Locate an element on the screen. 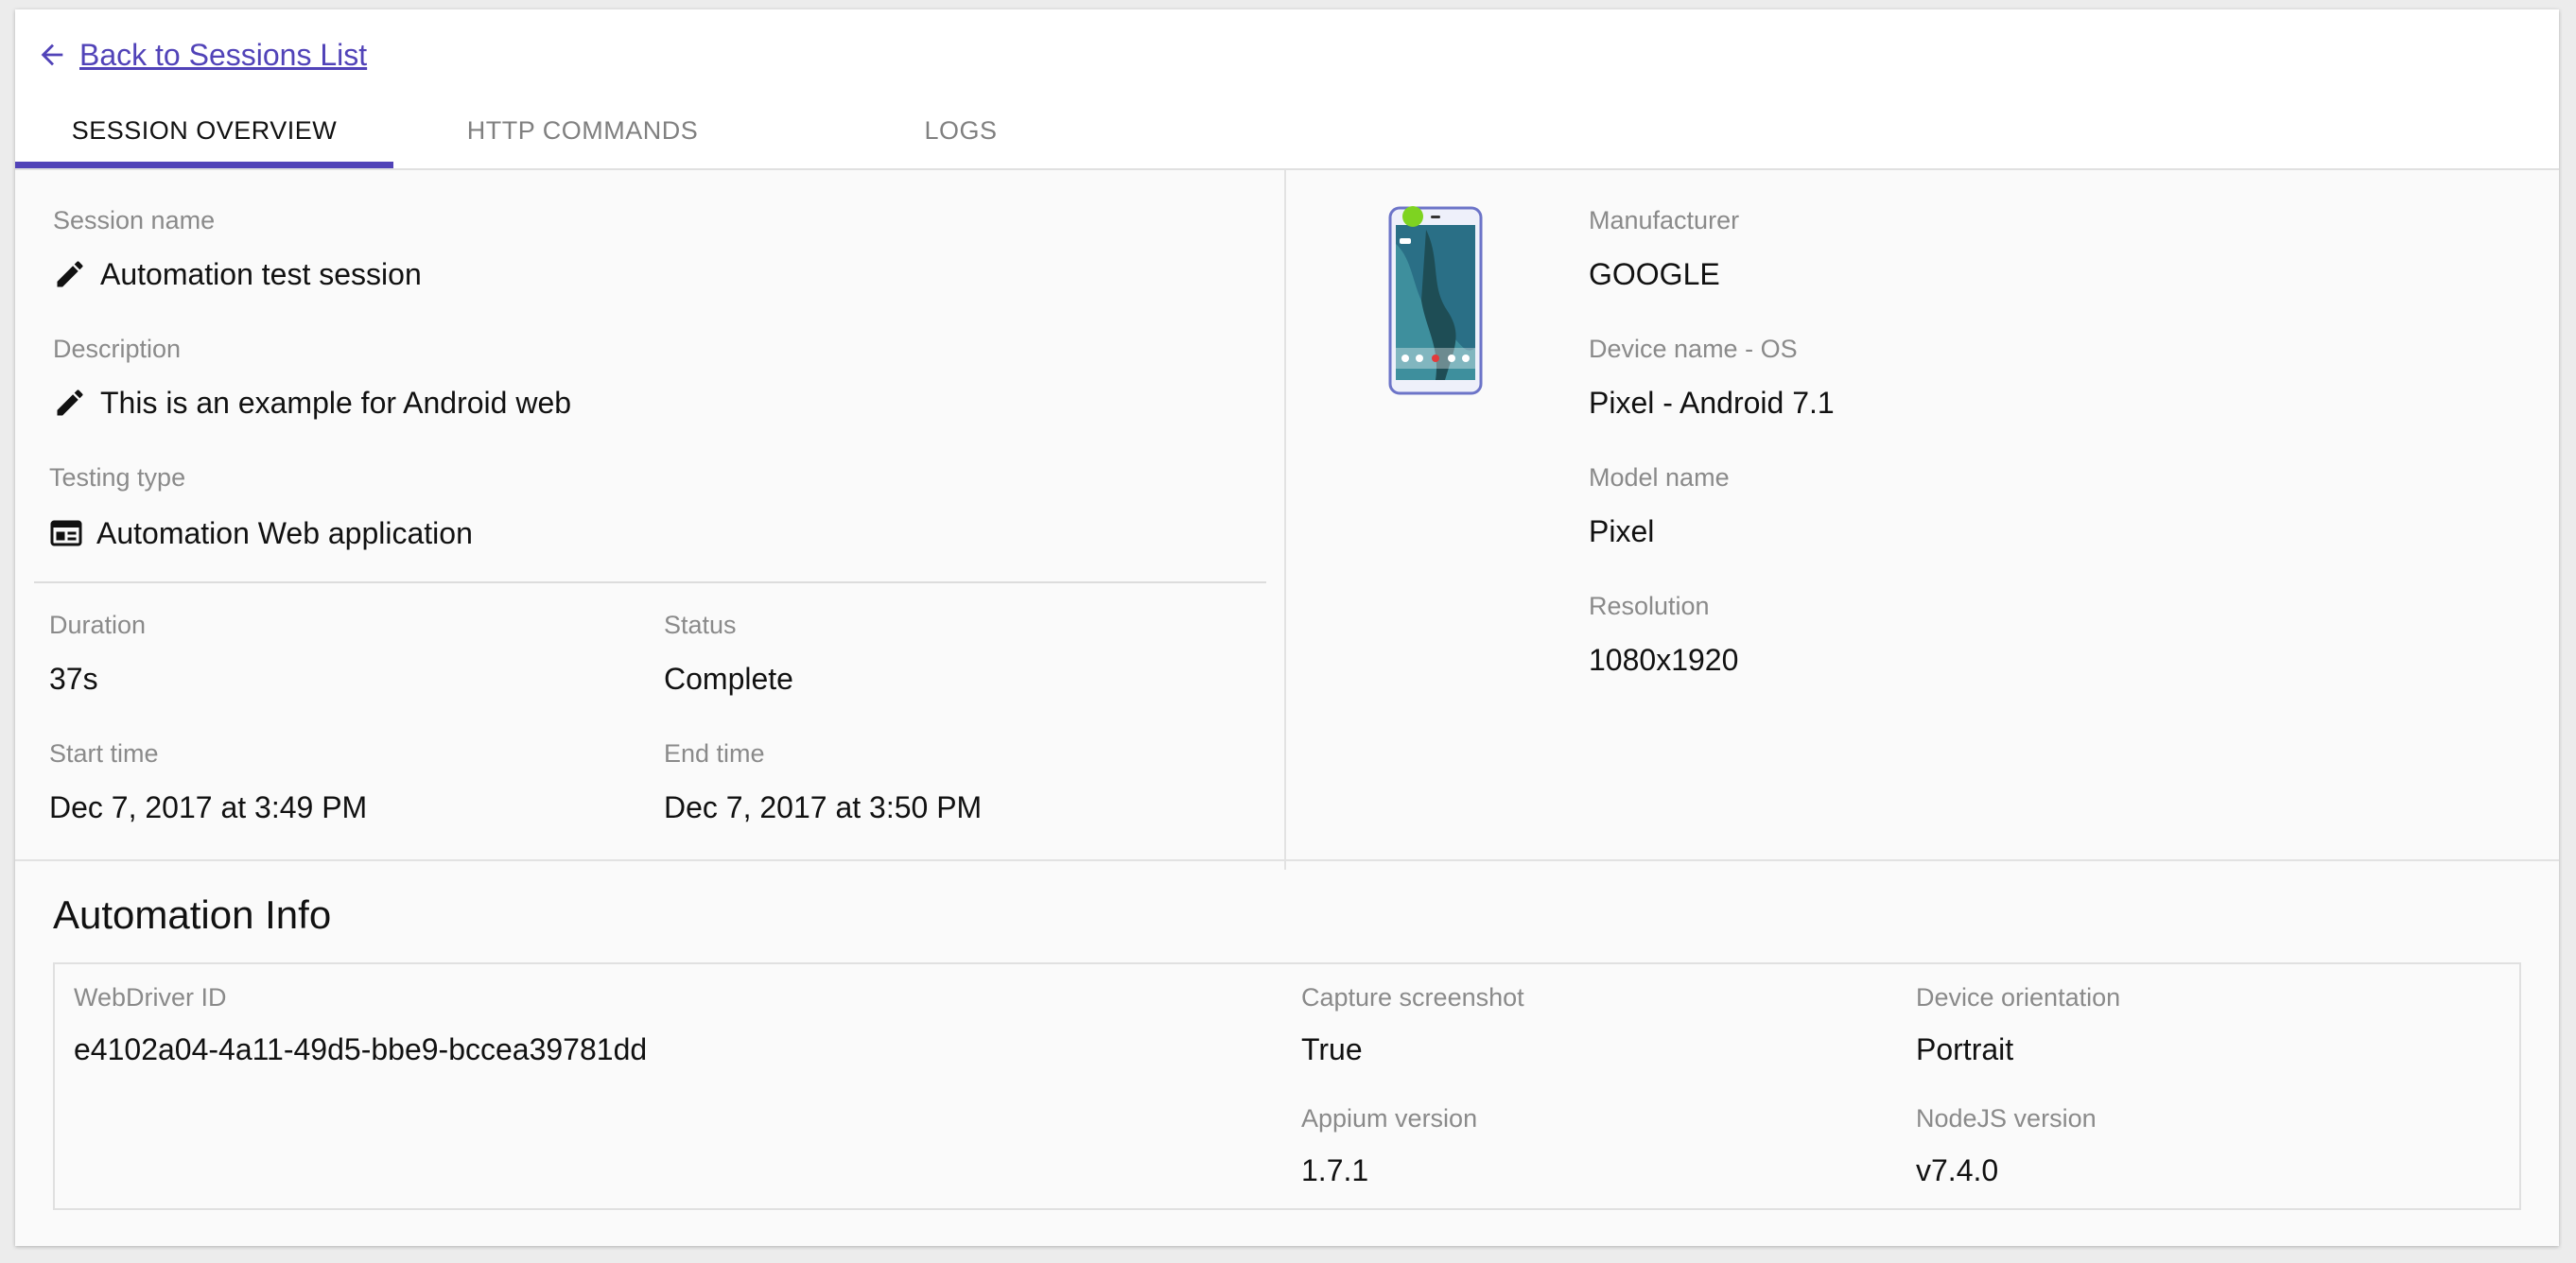 The height and width of the screenshot is (1263, 2576). capture-screenshot-label: Capture screenshot is located at coordinates (1412, 997).